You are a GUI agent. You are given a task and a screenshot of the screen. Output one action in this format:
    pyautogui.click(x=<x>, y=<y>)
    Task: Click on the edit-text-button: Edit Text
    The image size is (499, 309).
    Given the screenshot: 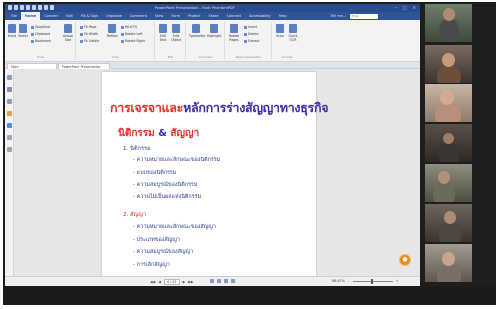 What is the action you would take?
    pyautogui.click(x=163, y=33)
    